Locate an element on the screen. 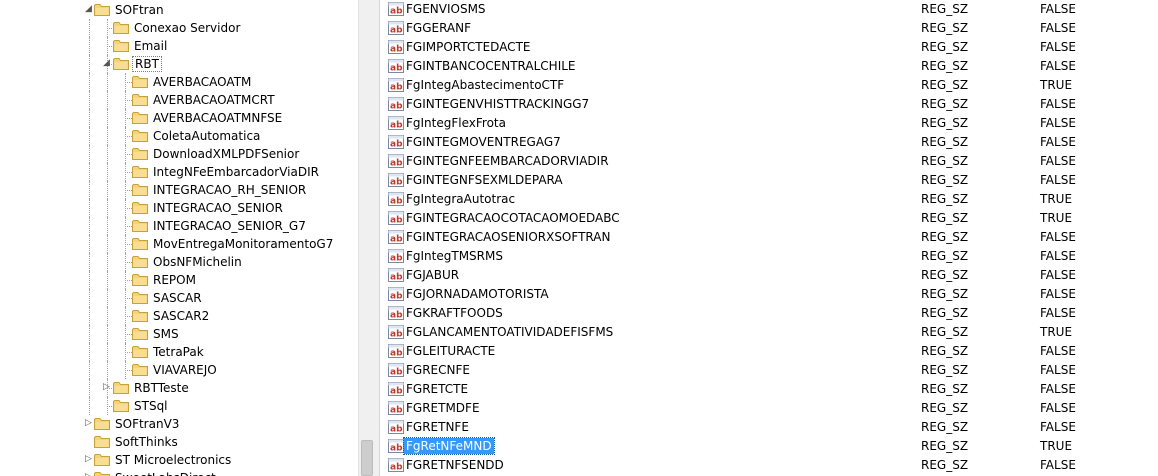 This screenshot has width=1158, height=476. value-row: ab FgIntegAbastecimentoCTF REG_SZ TRUE is located at coordinates (769, 85).